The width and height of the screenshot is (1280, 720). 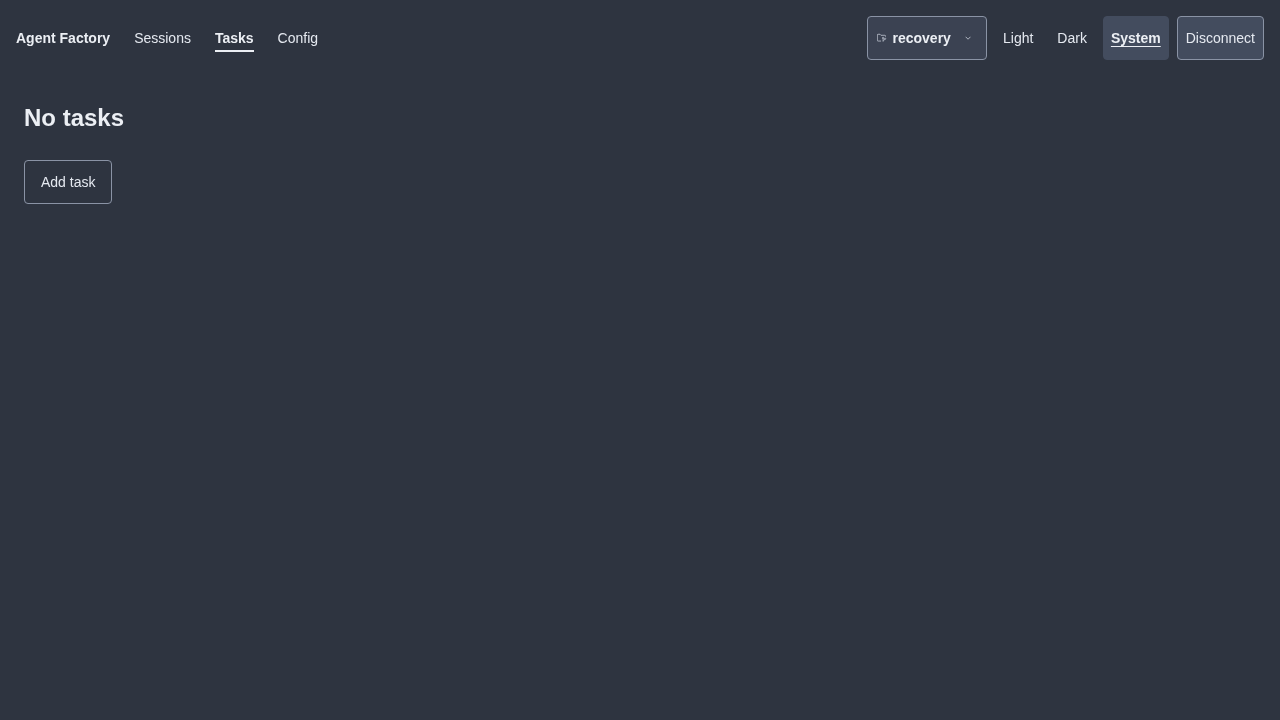 I want to click on app-title: Agent Factory, so click(x=63, y=38).